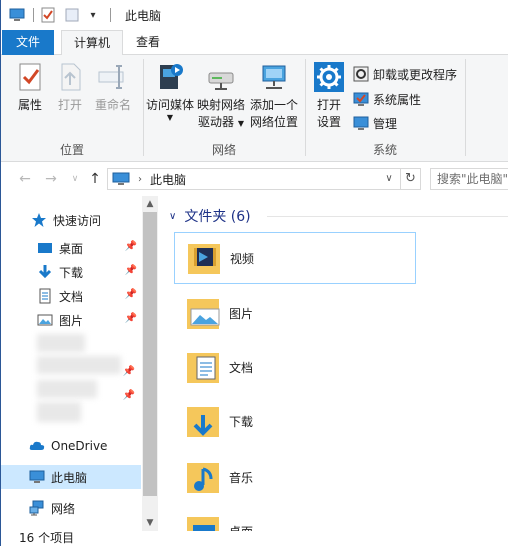 This screenshot has height=546, width=508. I want to click on folder-label: 音乐, so click(241, 477).